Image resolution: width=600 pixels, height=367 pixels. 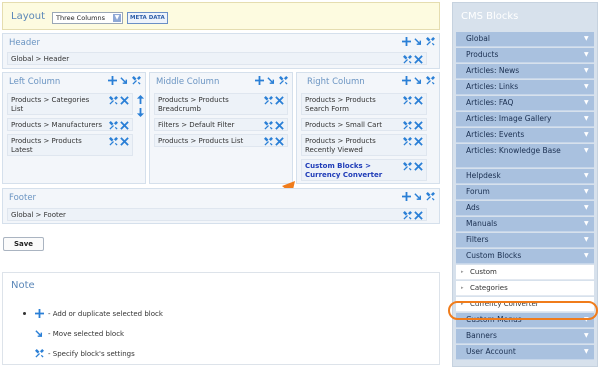 What do you see at coordinates (217, 214) in the screenshot?
I see `block-global-footer: Global > Footer` at bounding box center [217, 214].